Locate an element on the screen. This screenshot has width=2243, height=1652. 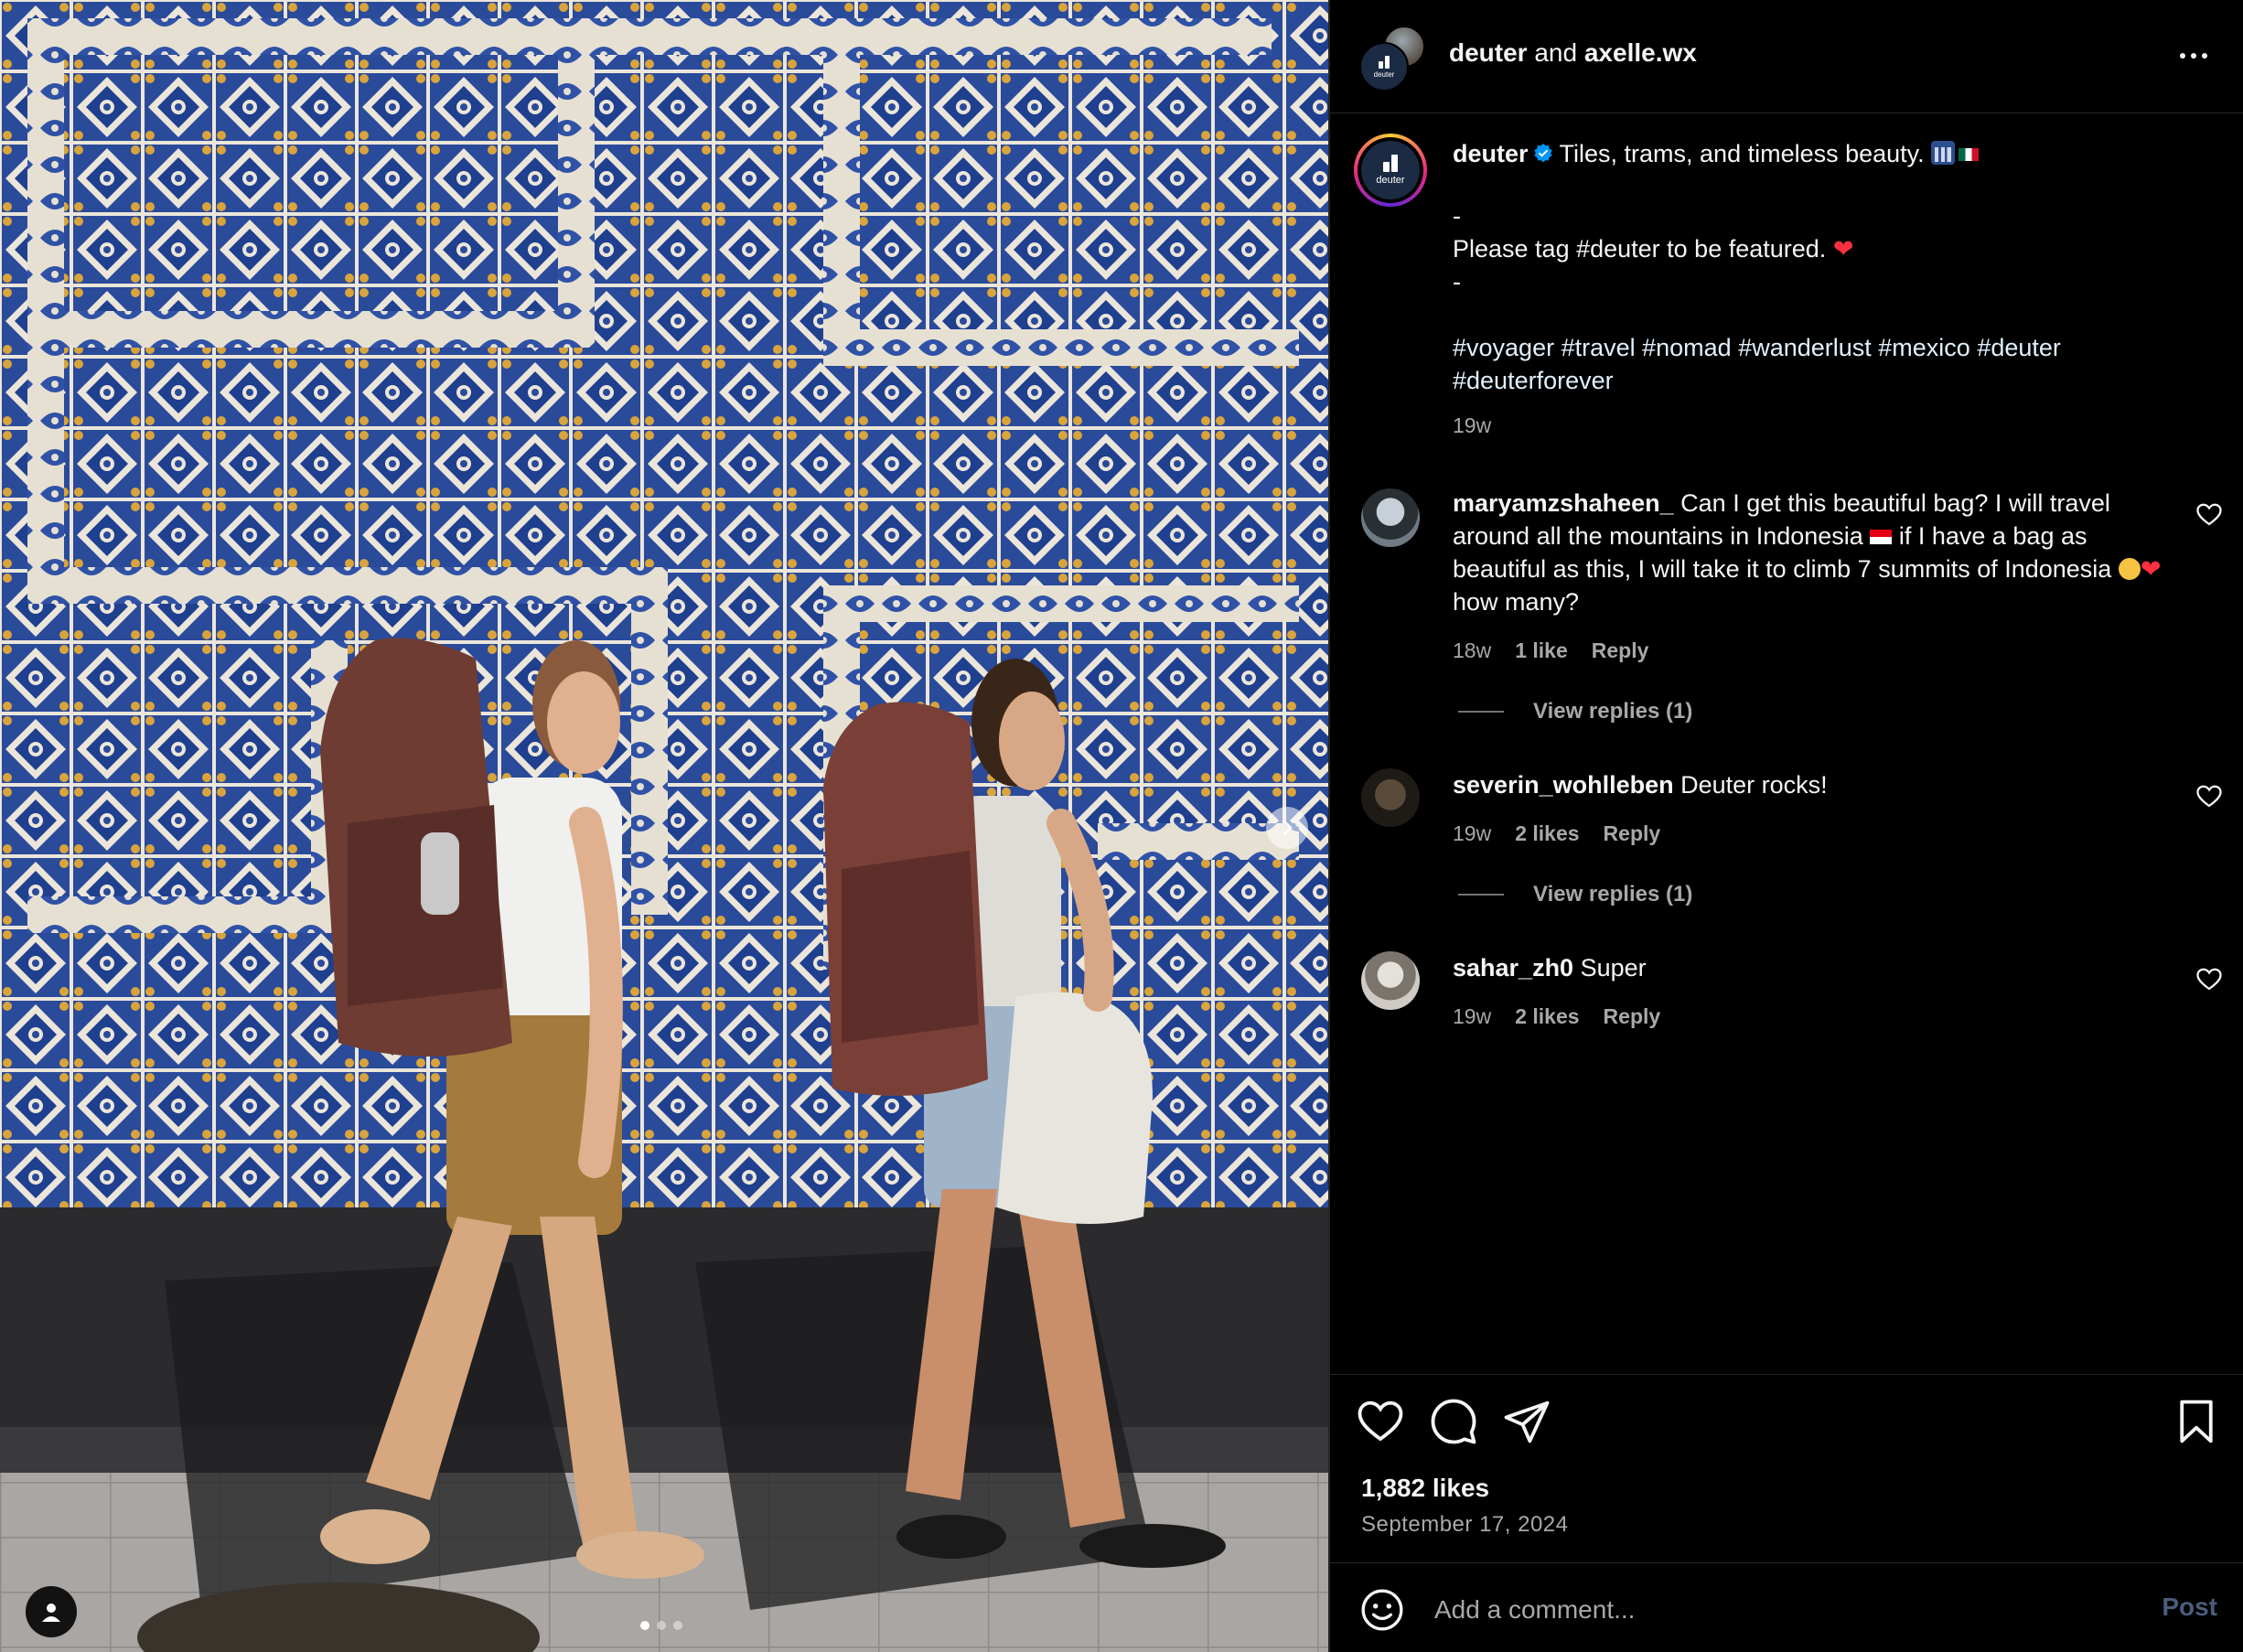
comment-body: Super is located at coordinates (1613, 968).